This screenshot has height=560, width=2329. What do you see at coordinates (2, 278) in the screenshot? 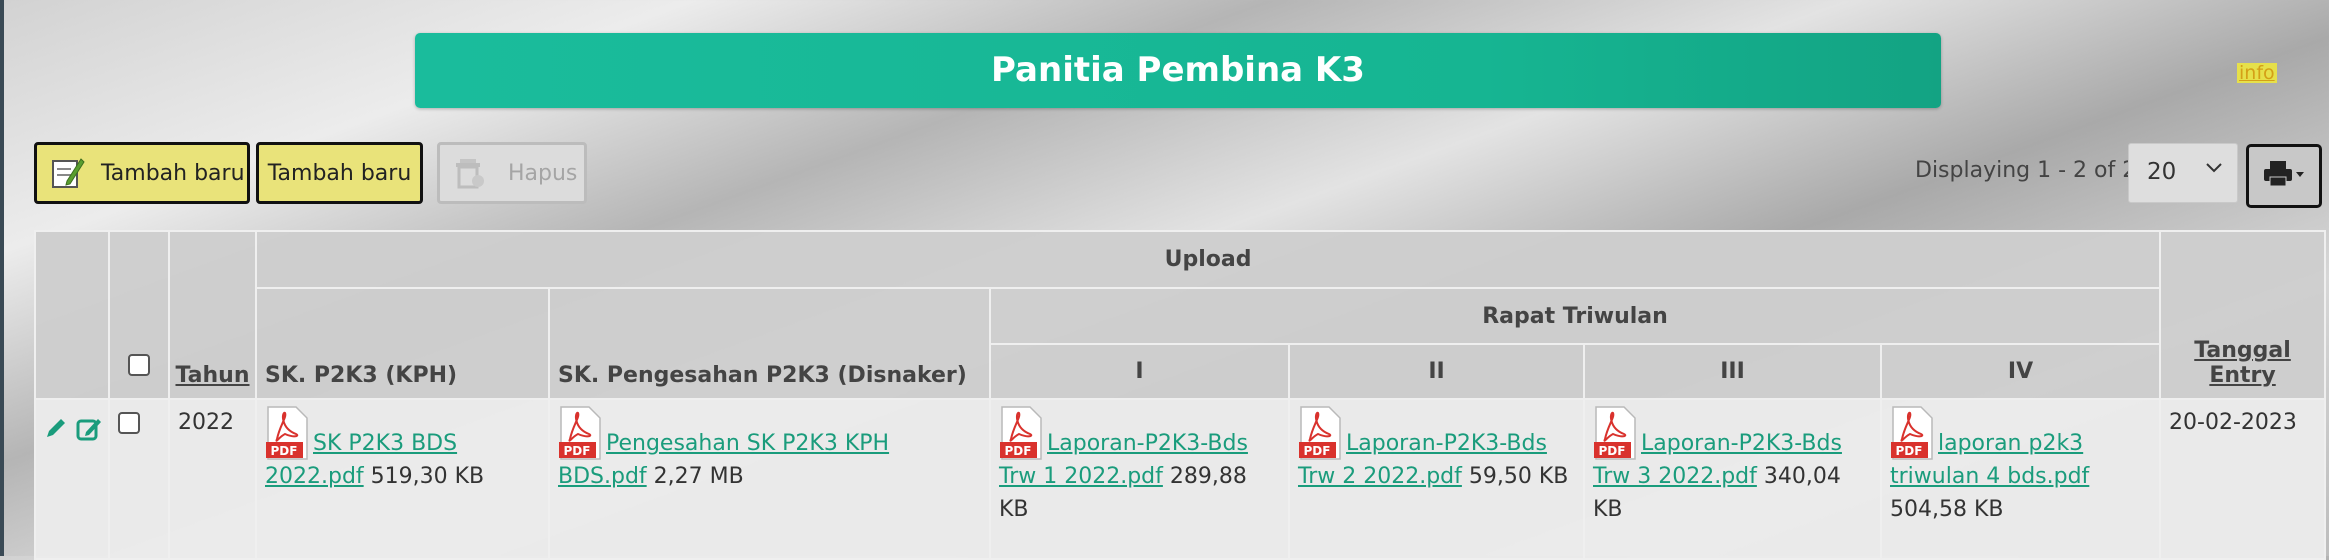
I see `window-edge` at bounding box center [2, 278].